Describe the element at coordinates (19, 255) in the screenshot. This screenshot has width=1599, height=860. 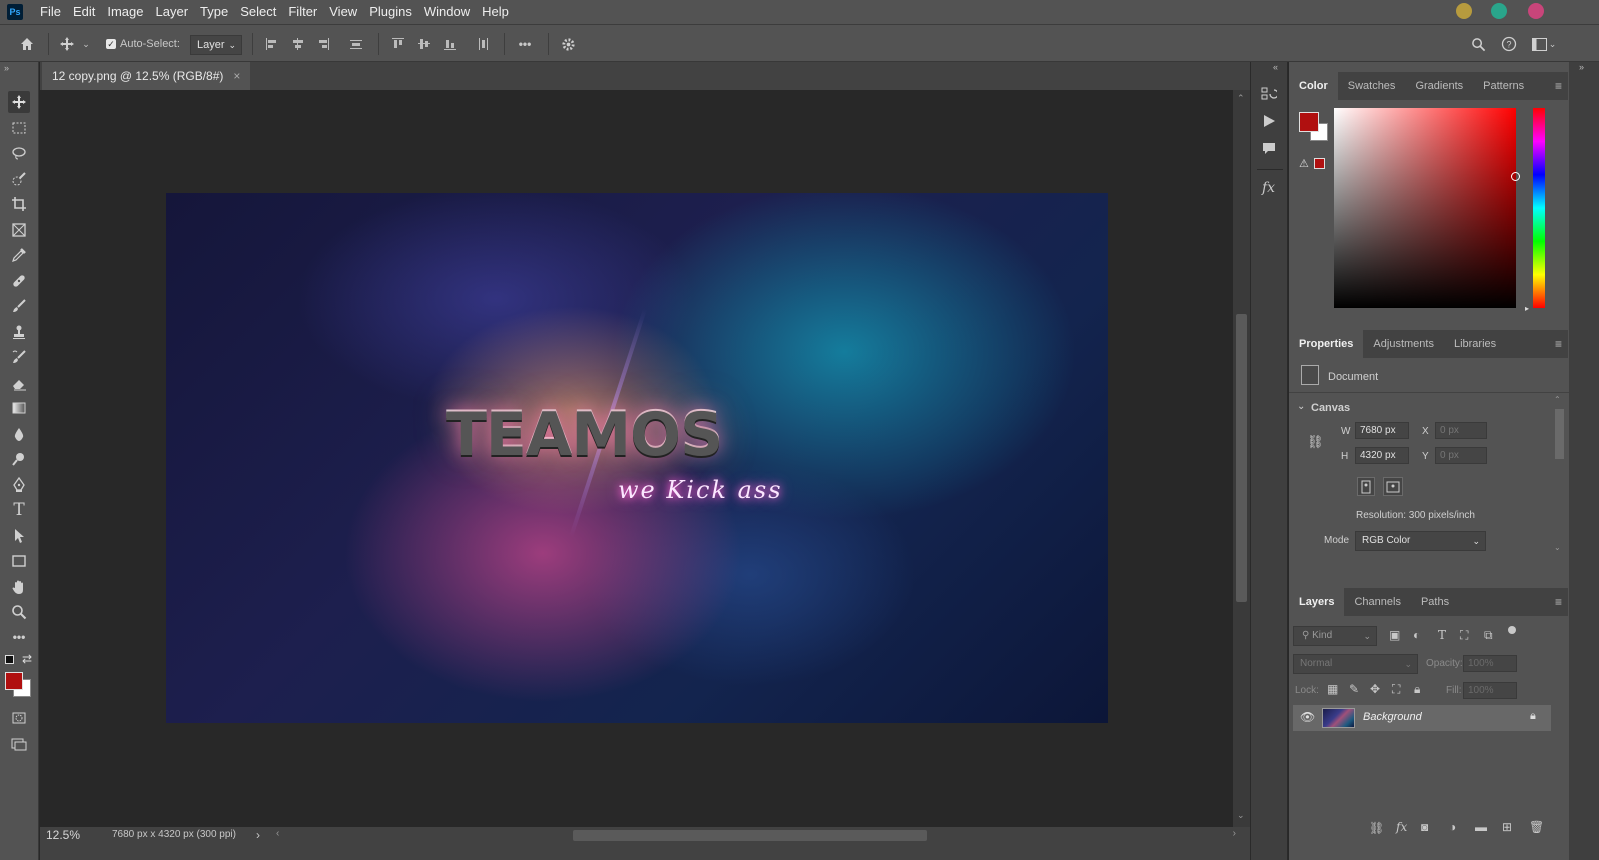
I see `eyedropper-tool` at that location.